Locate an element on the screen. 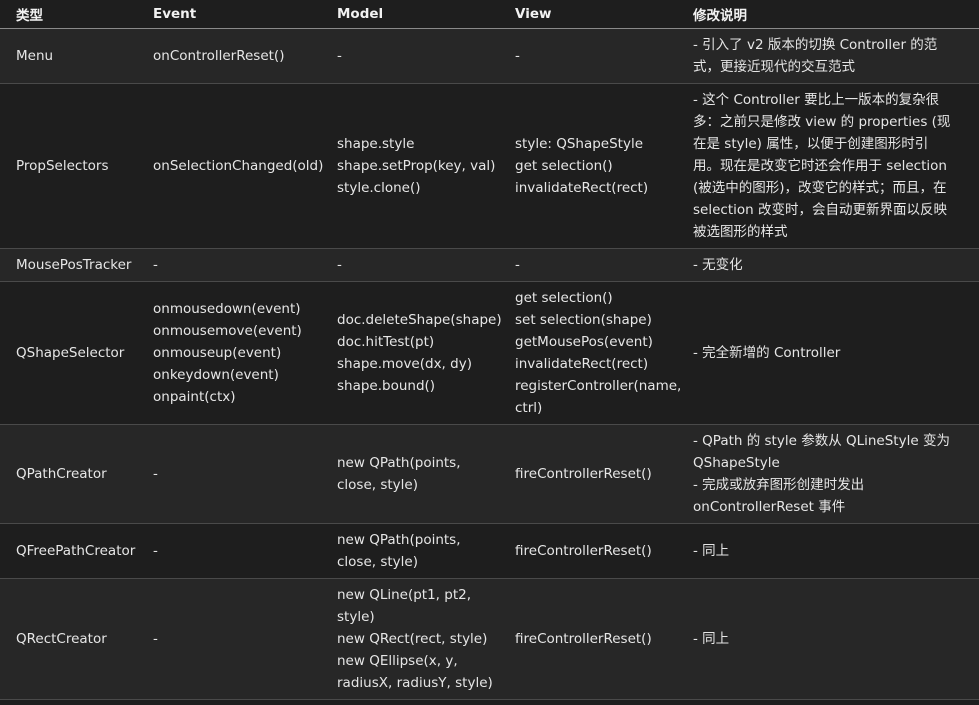 The width and height of the screenshot is (979, 705). cell-note-line: - 这个 Controller 要比上一版本的复杂很 is located at coordinates (816, 100).